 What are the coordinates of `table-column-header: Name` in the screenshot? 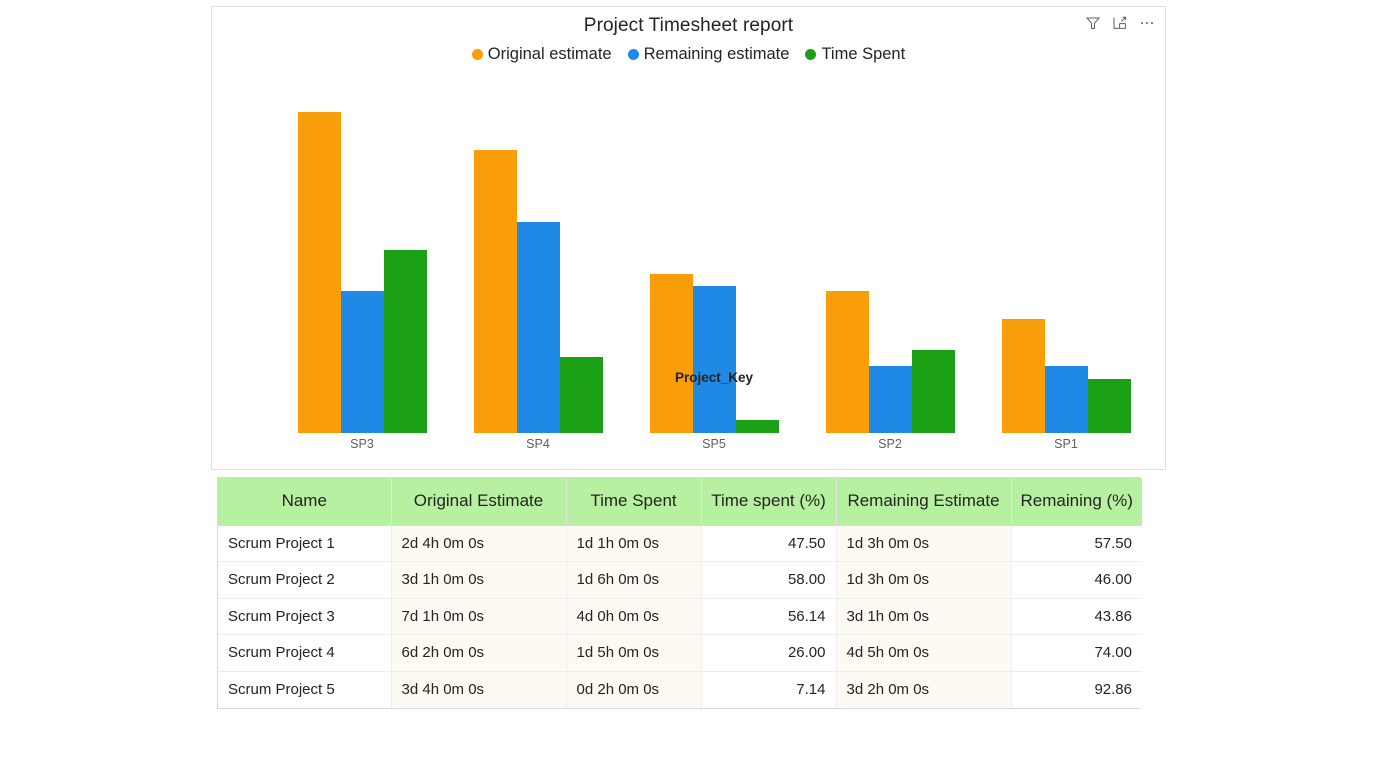 It's located at (305, 502).